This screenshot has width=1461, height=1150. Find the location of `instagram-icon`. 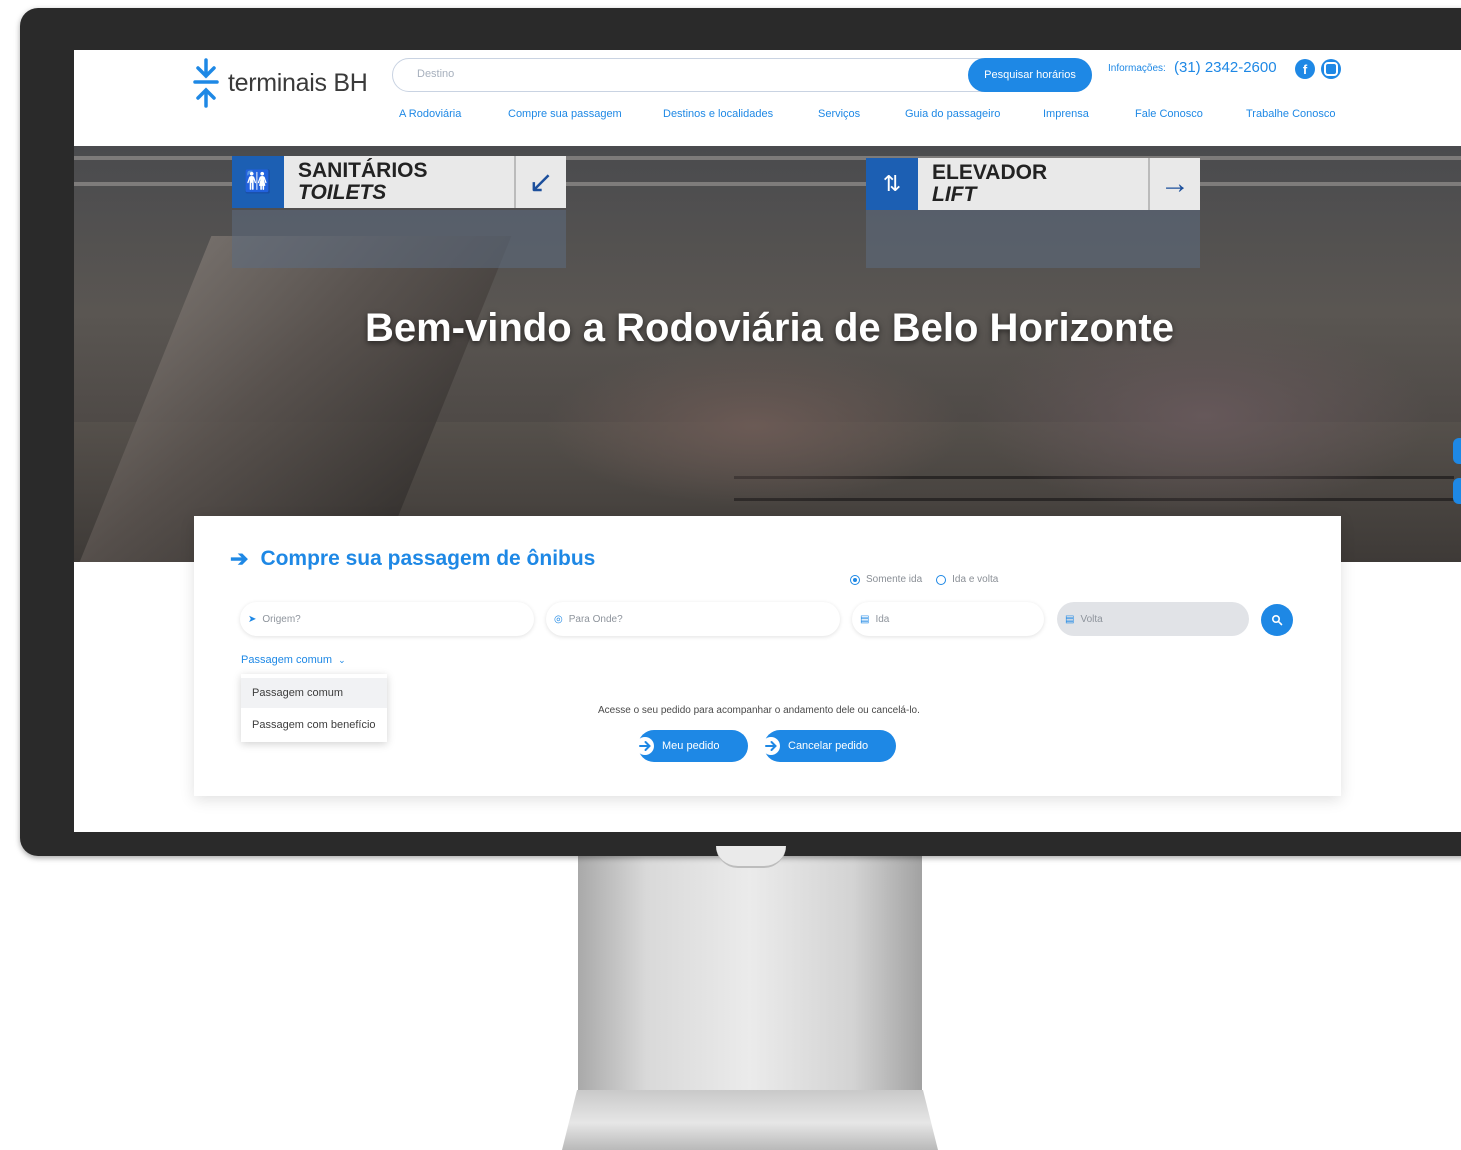

instagram-icon is located at coordinates (1331, 69).